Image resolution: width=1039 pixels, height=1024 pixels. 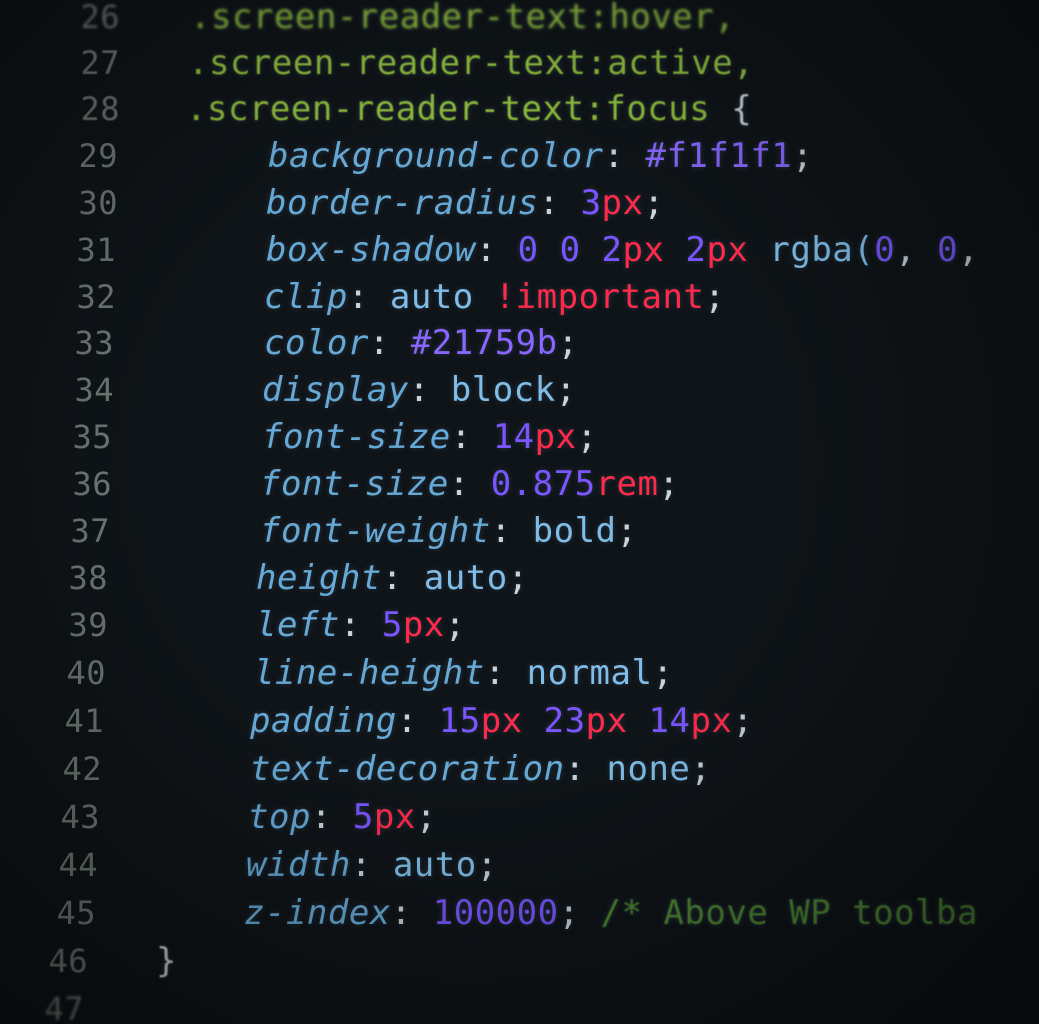 I want to click on line-number: 43, so click(x=80, y=817).